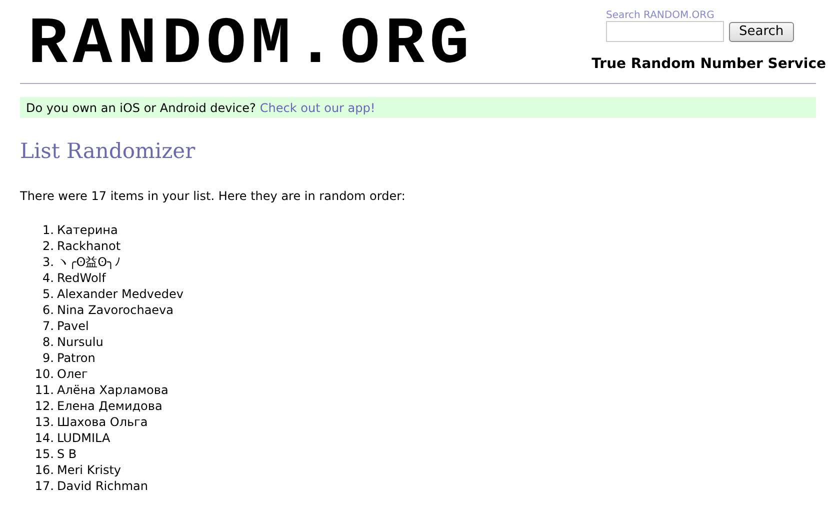 Image resolution: width=836 pixels, height=526 pixels. Describe the element at coordinates (48, 230) in the screenshot. I see `item-number: 1.` at that location.